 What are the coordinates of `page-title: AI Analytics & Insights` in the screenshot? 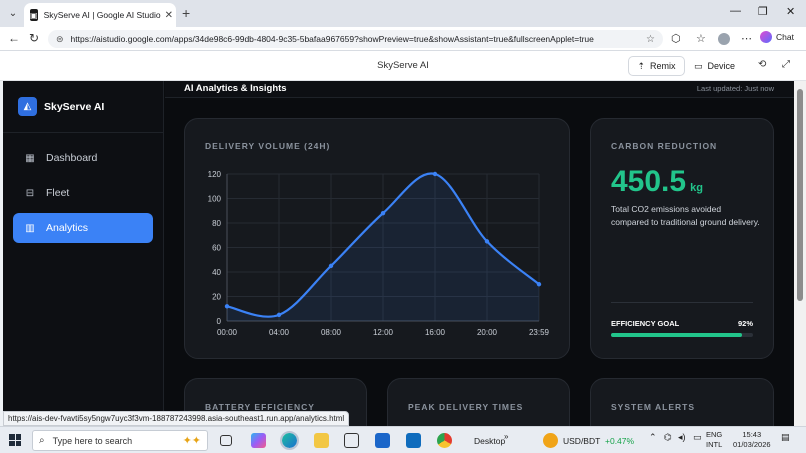 It's located at (235, 88).